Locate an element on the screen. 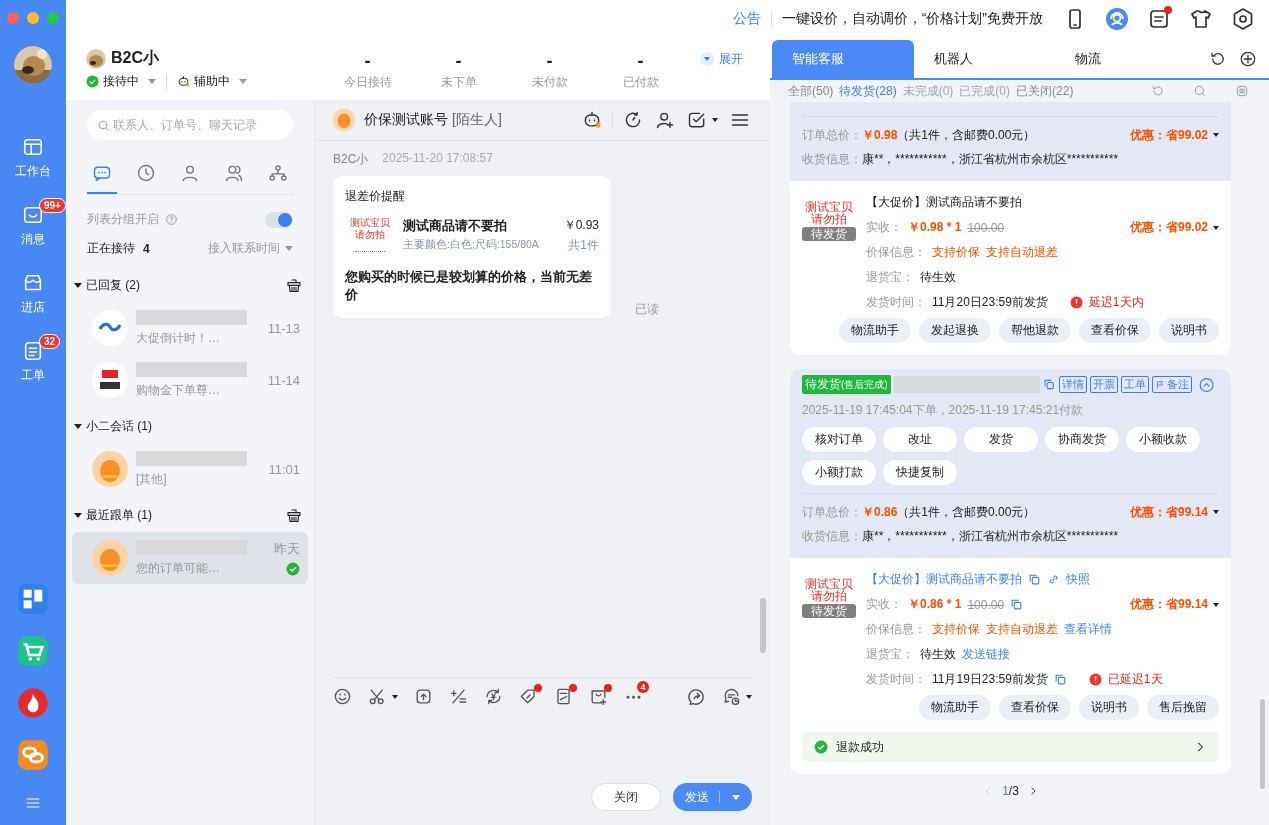 The width and height of the screenshot is (1269, 825). panel-tab: 机器人 is located at coordinates (984, 59).